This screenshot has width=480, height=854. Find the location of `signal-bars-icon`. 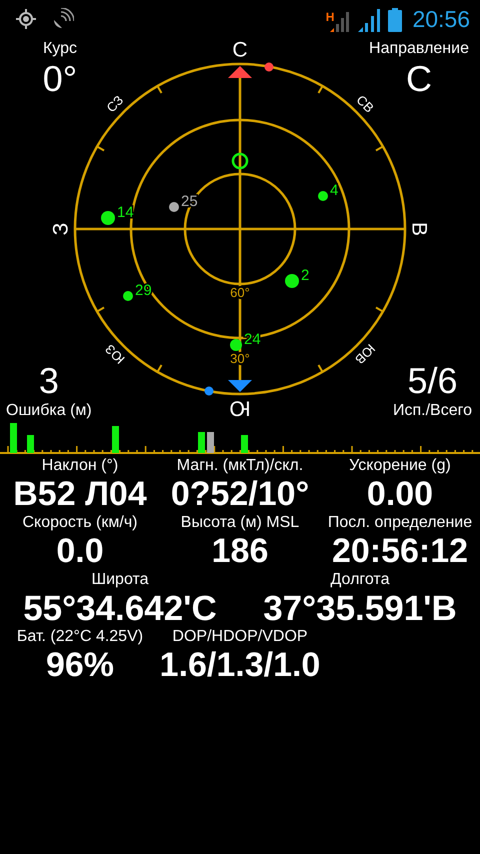

signal-bars-icon is located at coordinates (370, 20).